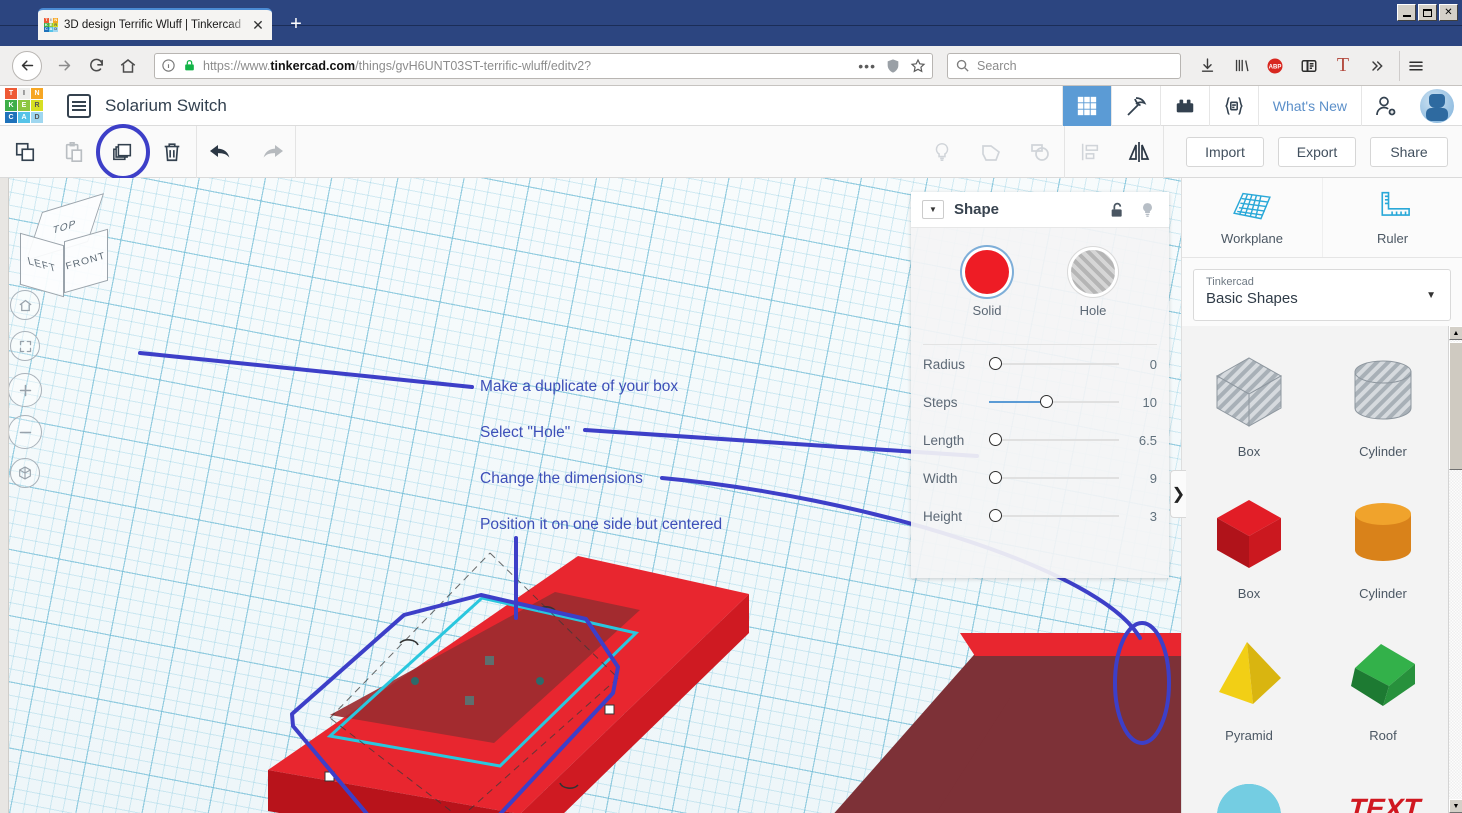 This screenshot has height=813, width=1462. Describe the element at coordinates (1135, 105) in the screenshot. I see `pickaxe-icon` at that location.